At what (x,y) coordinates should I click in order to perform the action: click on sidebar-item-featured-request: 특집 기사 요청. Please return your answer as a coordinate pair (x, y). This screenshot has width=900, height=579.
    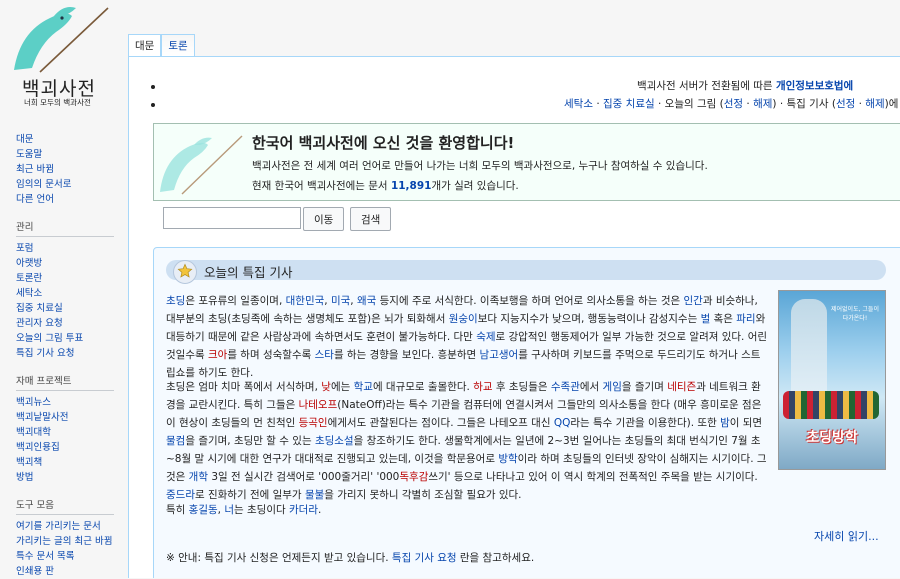
    Looking at the image, I should click on (66, 353).